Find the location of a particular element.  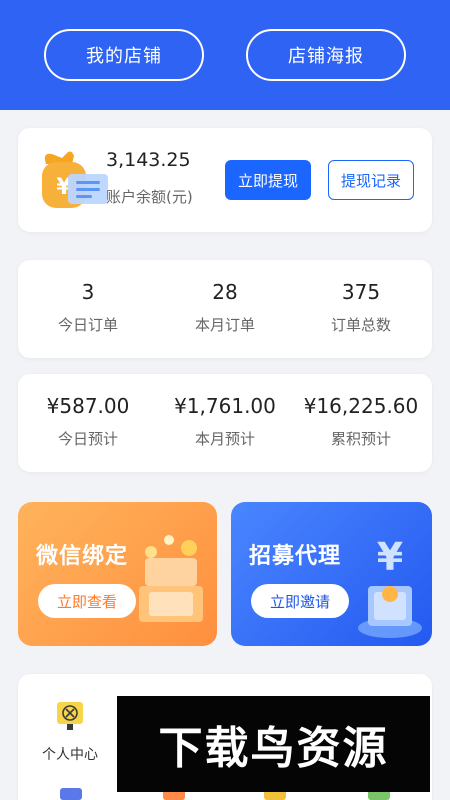

stat-value: ¥587.00 is located at coordinates (88, 406).